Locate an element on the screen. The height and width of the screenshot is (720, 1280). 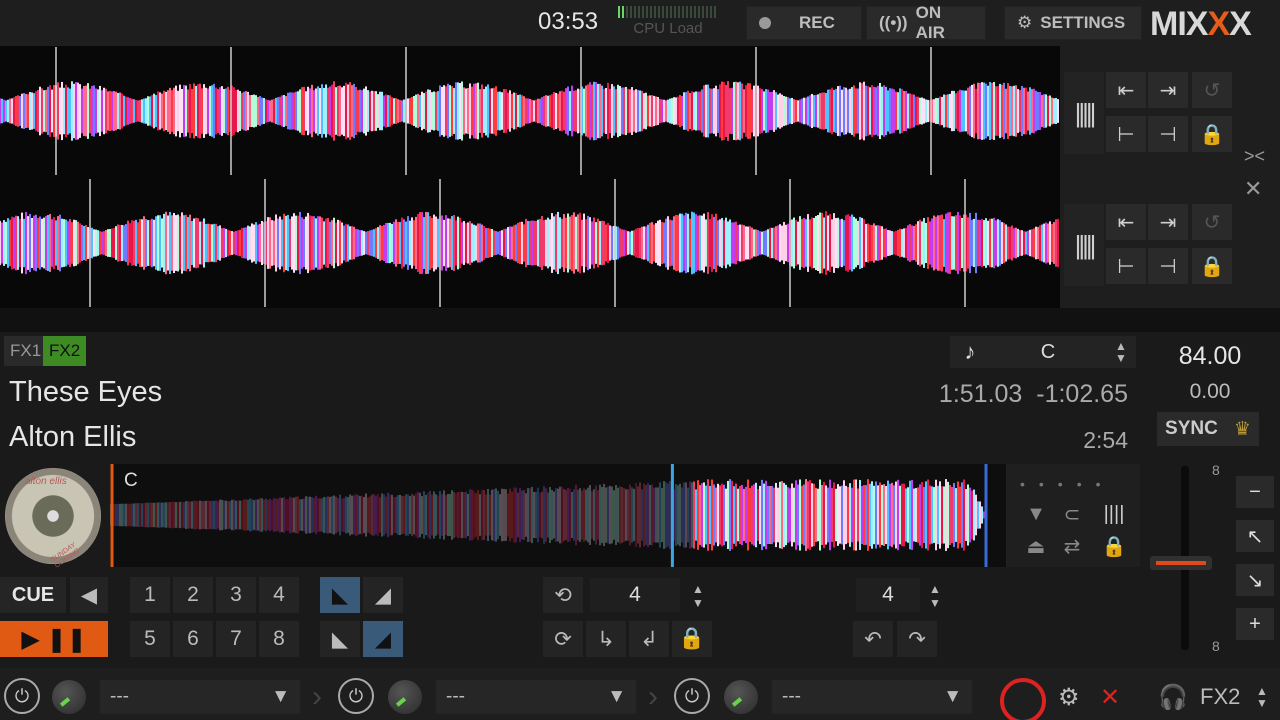
quantize-icon: ⊂ is located at coordinates (1072, 514).